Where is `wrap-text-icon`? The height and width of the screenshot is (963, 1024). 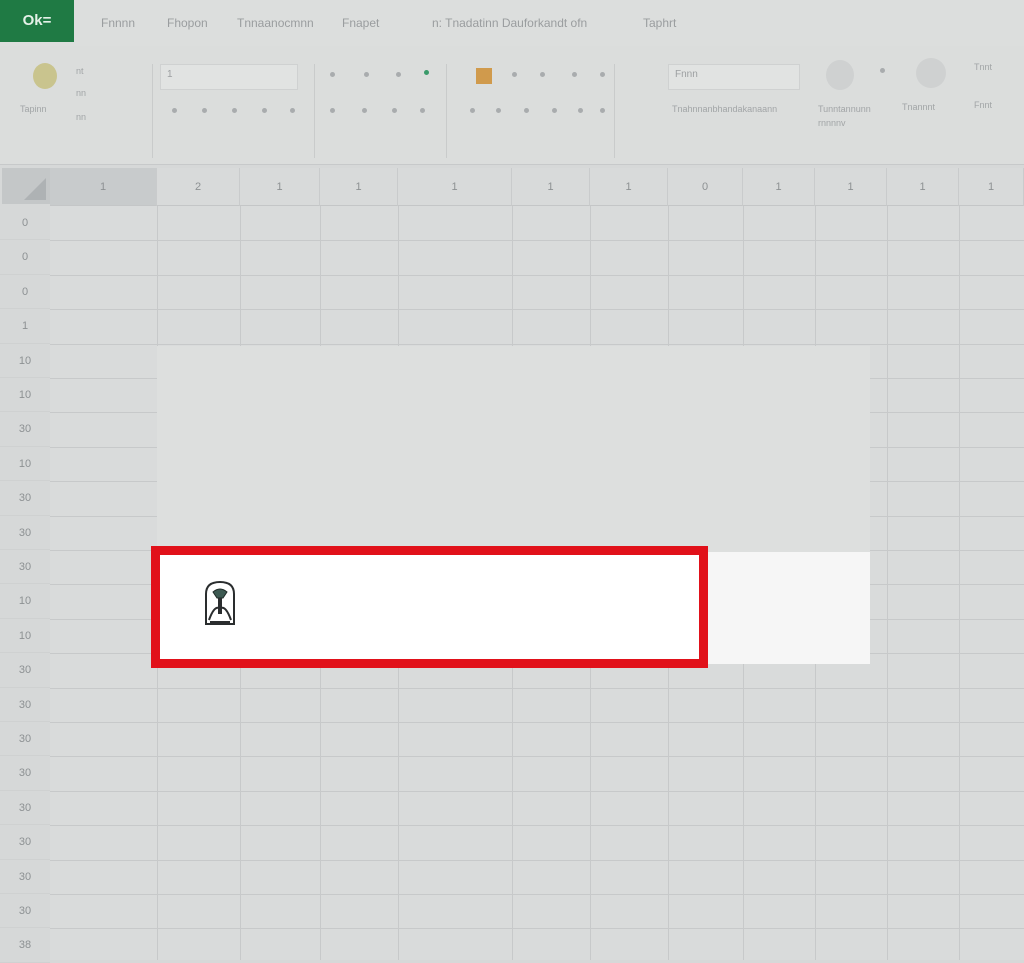 wrap-text-icon is located at coordinates (426, 72).